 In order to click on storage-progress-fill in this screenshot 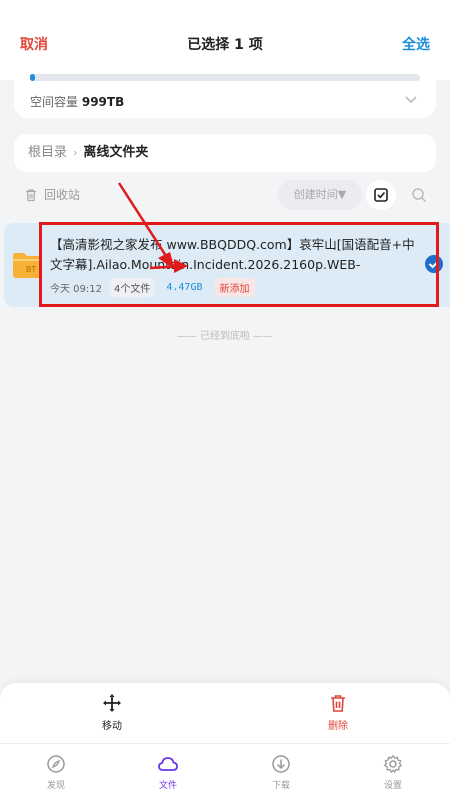, I will do `click(32, 77)`.